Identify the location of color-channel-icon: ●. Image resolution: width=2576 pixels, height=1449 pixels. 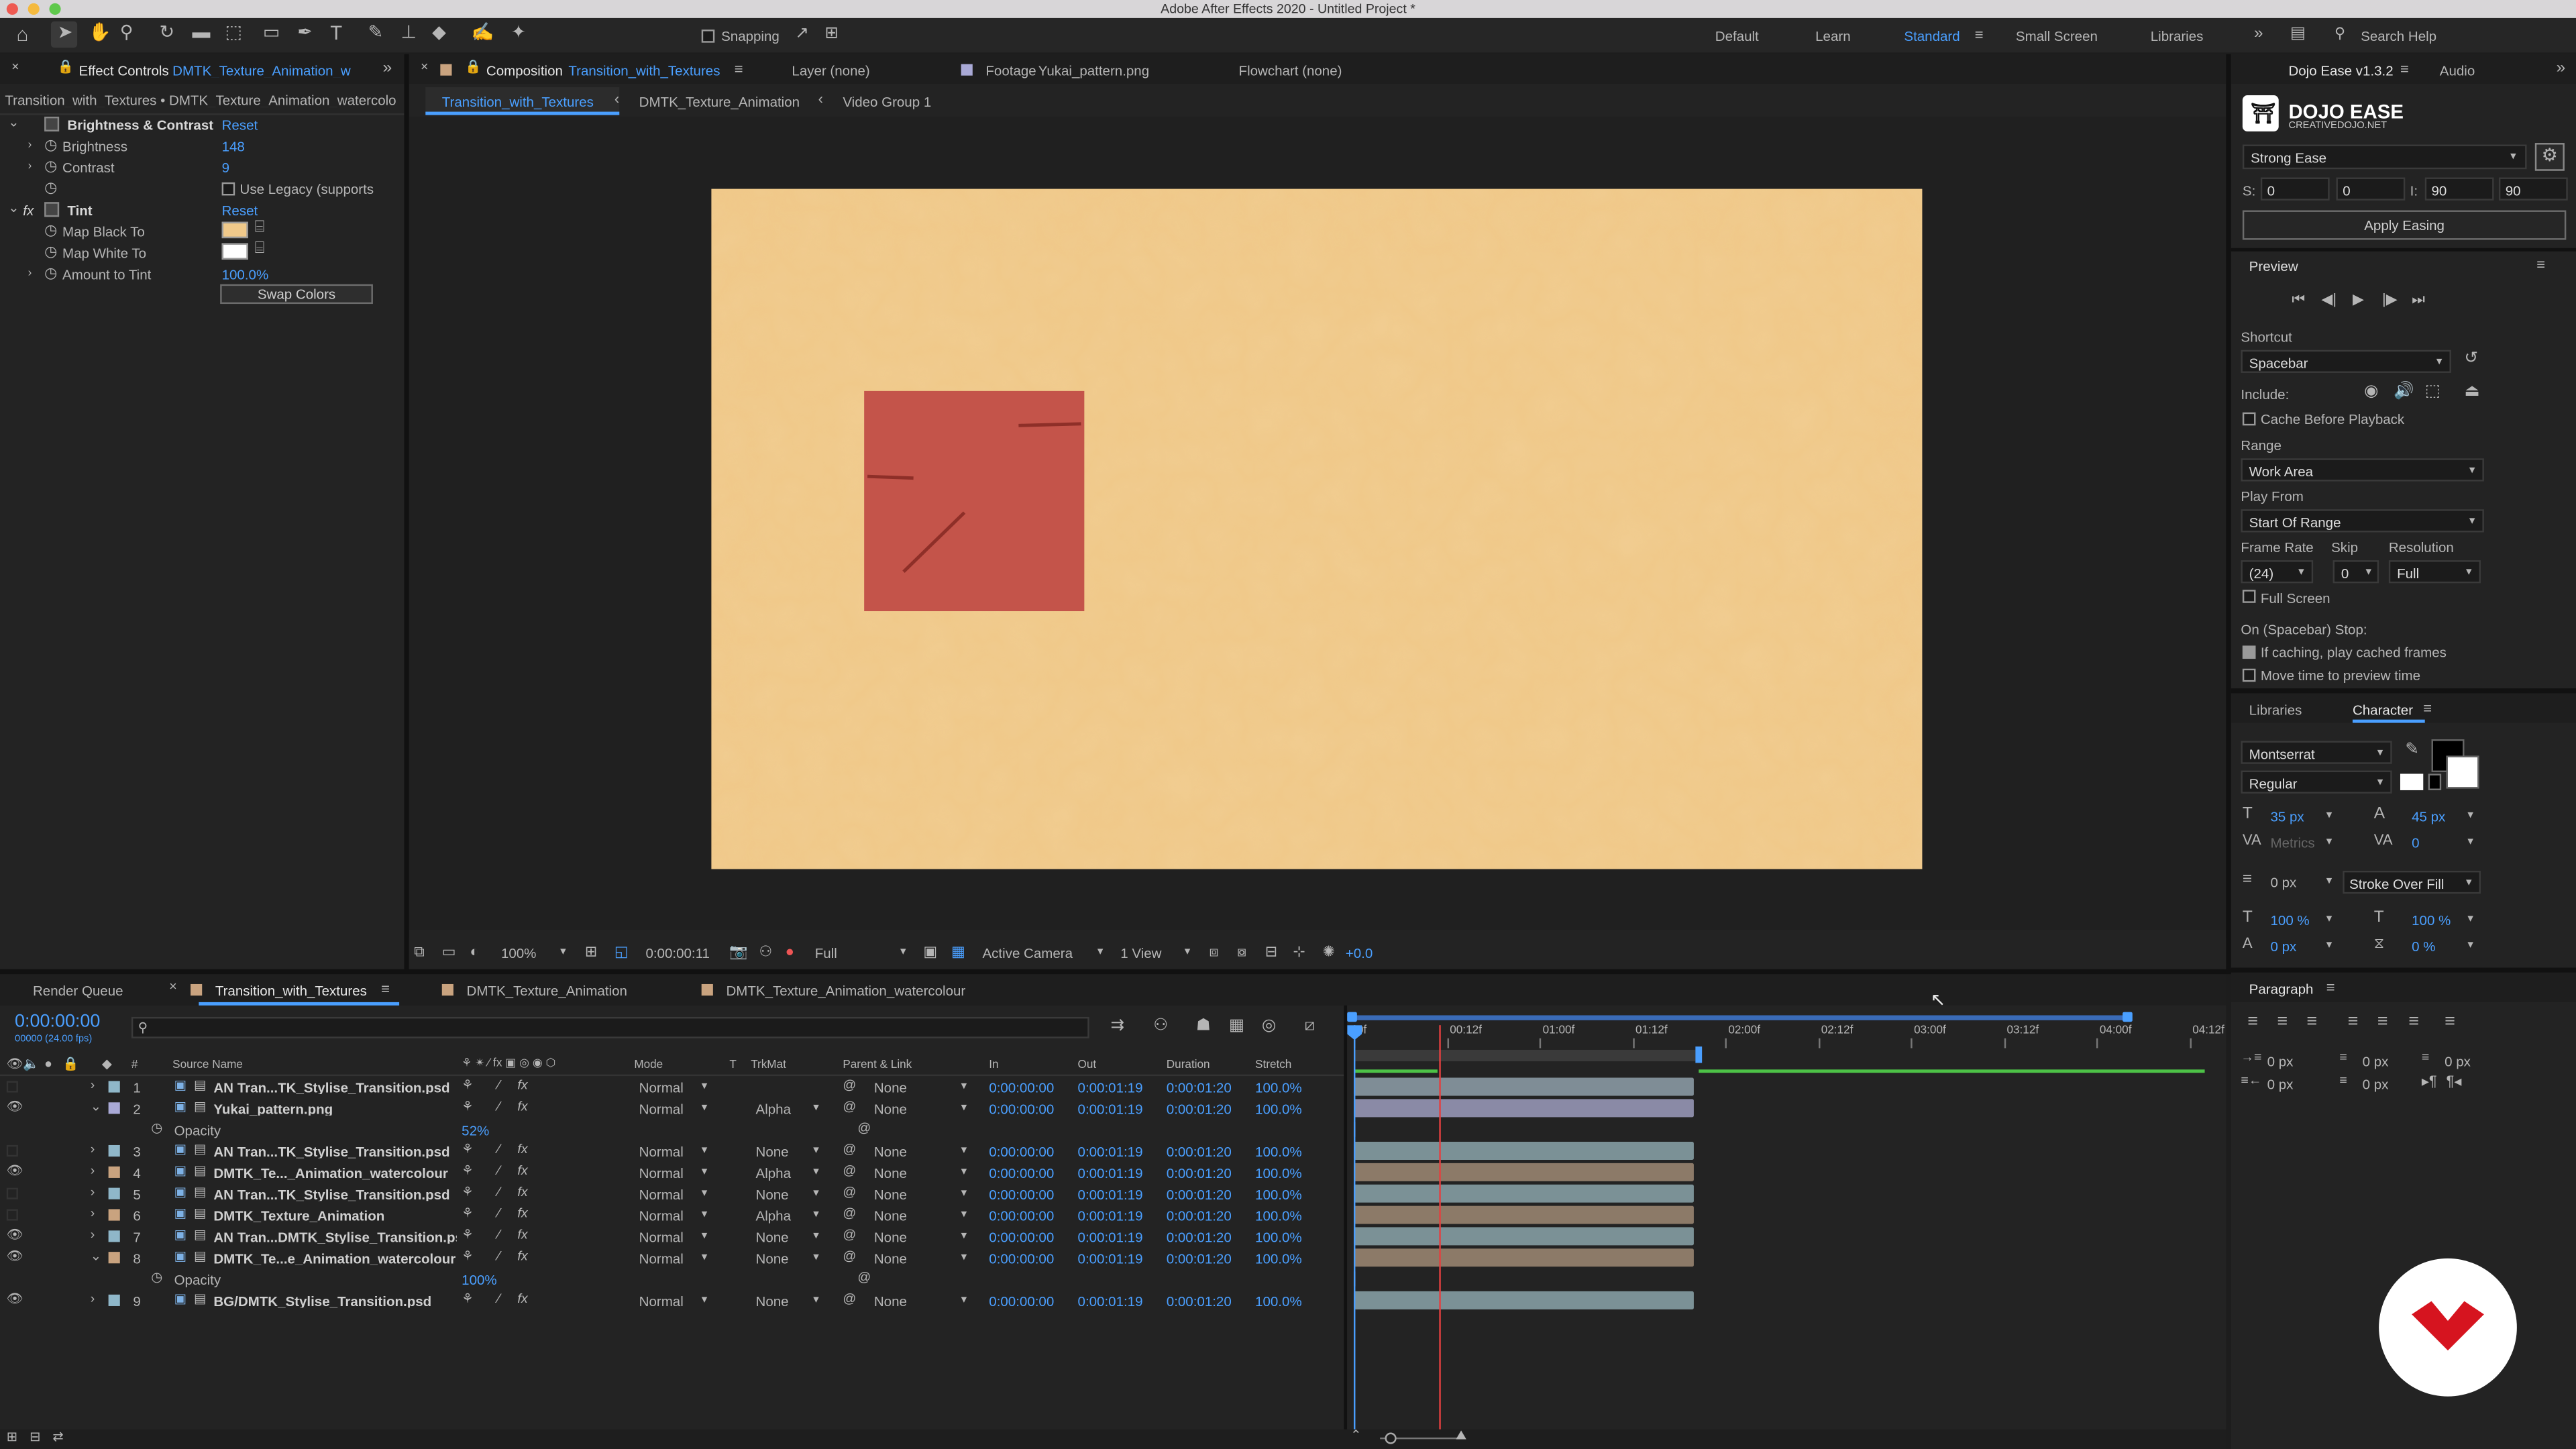
(790, 951).